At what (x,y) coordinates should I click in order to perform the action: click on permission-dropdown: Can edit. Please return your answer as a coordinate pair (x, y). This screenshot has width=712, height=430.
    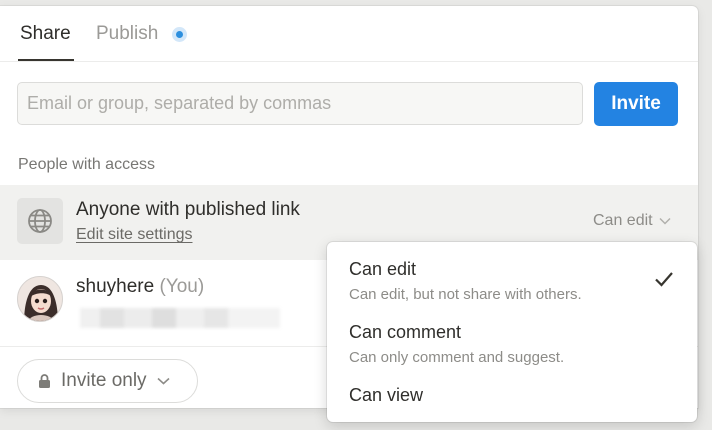
    Looking at the image, I should click on (632, 221).